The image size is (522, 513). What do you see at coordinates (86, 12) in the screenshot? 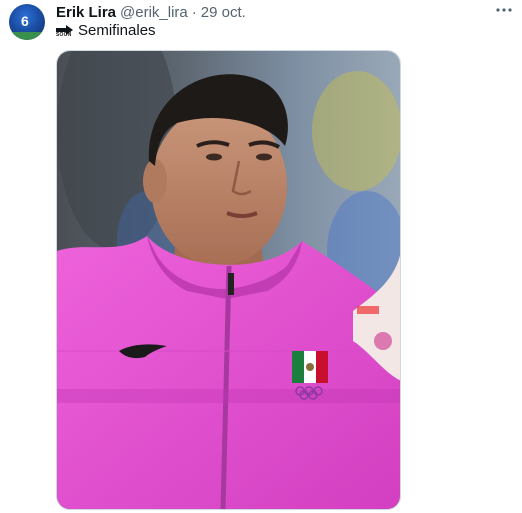
I see `author-name: Erik Lira` at bounding box center [86, 12].